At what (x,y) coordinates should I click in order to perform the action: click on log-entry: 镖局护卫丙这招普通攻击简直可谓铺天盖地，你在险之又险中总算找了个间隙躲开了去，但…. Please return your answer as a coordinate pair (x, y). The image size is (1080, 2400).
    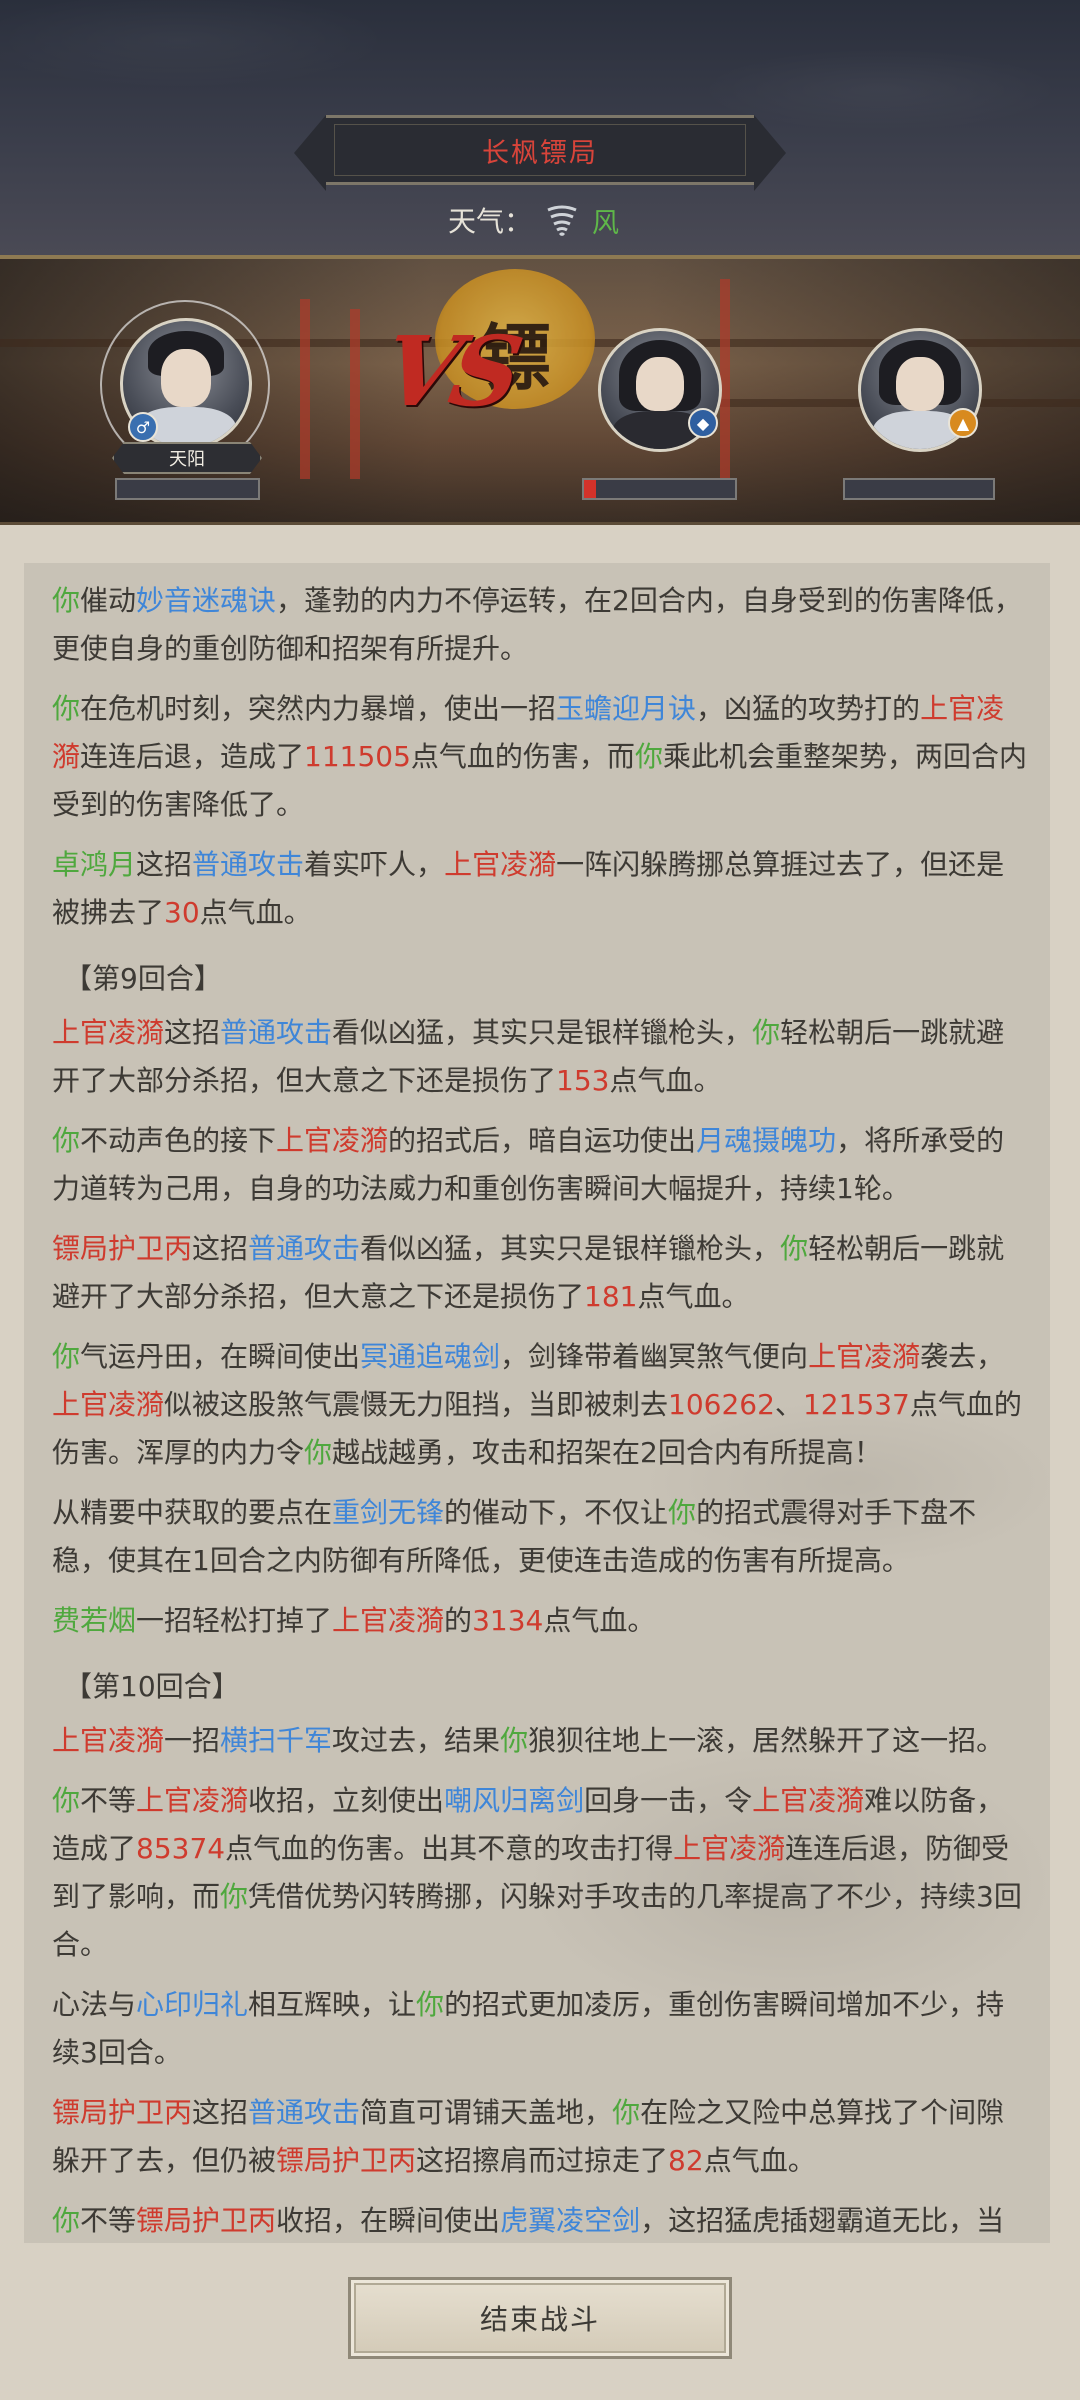
    Looking at the image, I should click on (542, 2137).